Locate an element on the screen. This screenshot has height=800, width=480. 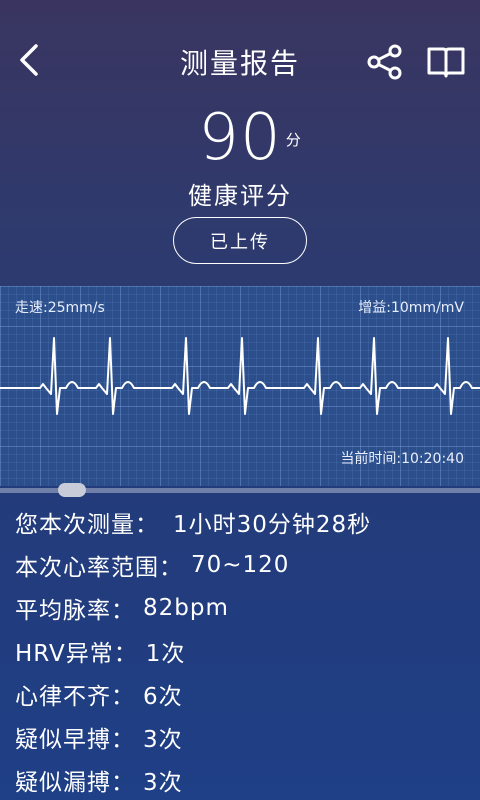
stat-row-arrhythmia: 心律不齐： 6次 is located at coordinates (245, 693).